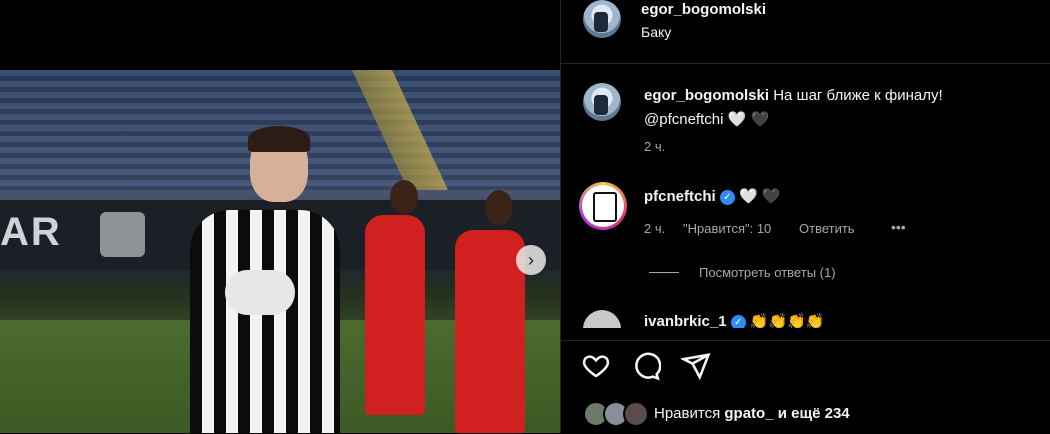 The height and width of the screenshot is (434, 1050). Describe the element at coordinates (827, 228) in the screenshot. I see `reply-button: Ответить` at that location.